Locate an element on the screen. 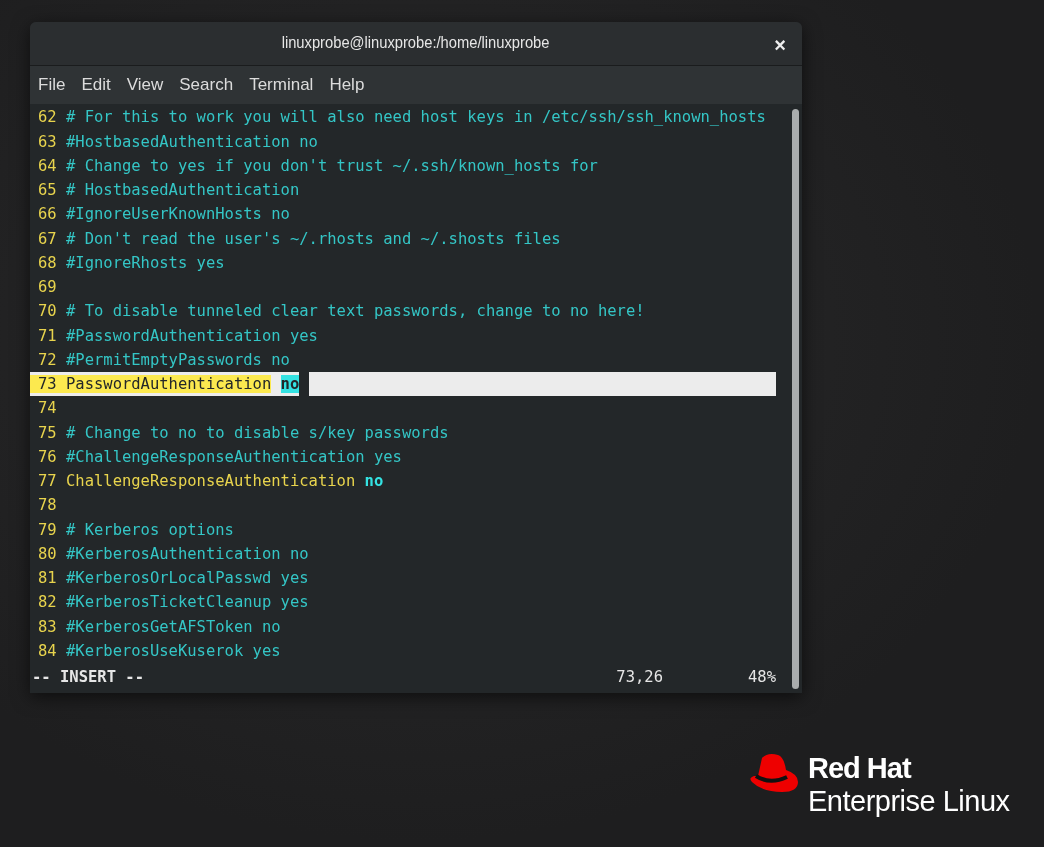 The image size is (1044, 847). line-number: 63 is located at coordinates (47, 141).